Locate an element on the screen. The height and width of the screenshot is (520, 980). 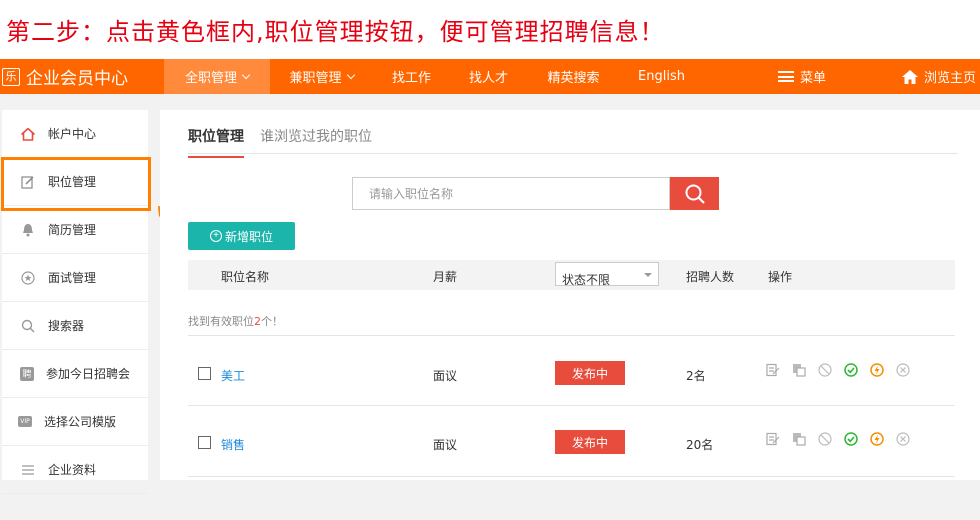
table-header: 职位名称 月薪 状态不限 招聘人数 操作 is located at coordinates (571, 275).